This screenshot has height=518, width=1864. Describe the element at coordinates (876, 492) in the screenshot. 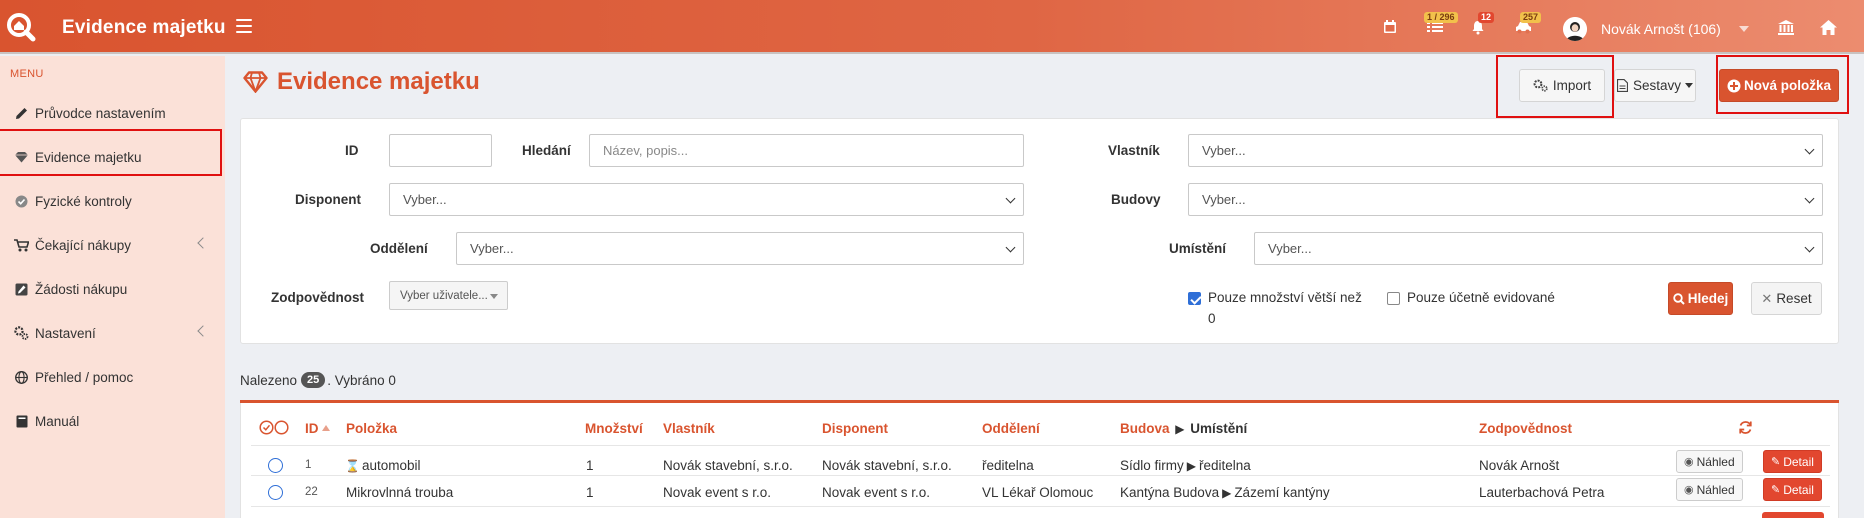

I see `cell-disponent: Novak event s r.o.` at that location.